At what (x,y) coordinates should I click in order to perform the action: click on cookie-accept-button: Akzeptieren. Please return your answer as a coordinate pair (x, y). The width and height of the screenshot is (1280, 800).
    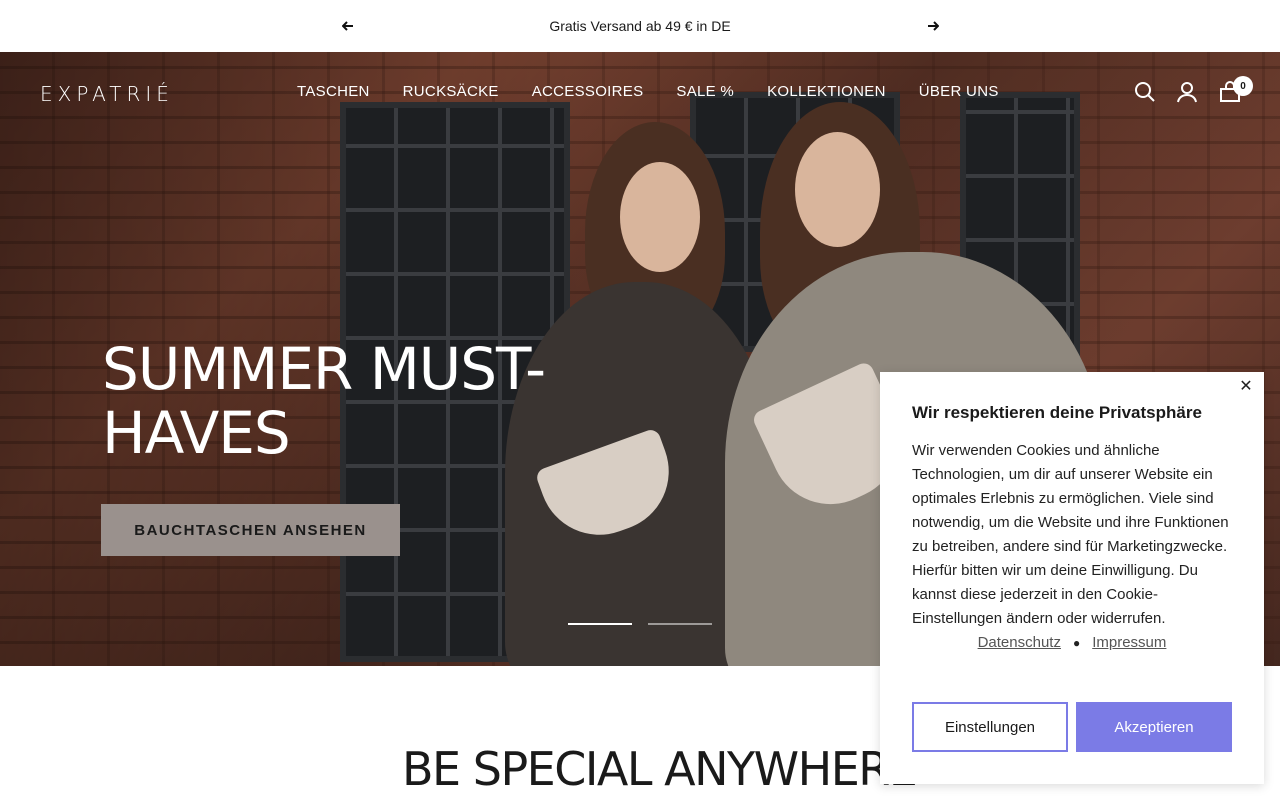
    Looking at the image, I should click on (1154, 727).